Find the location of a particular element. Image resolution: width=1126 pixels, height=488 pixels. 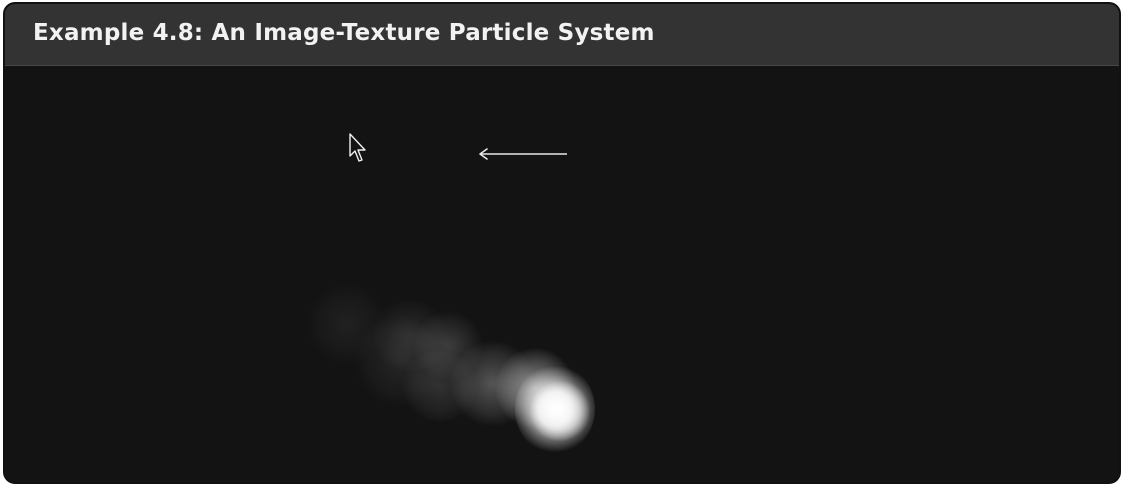

mouse-pointer-icon is located at coordinates (357, 147).